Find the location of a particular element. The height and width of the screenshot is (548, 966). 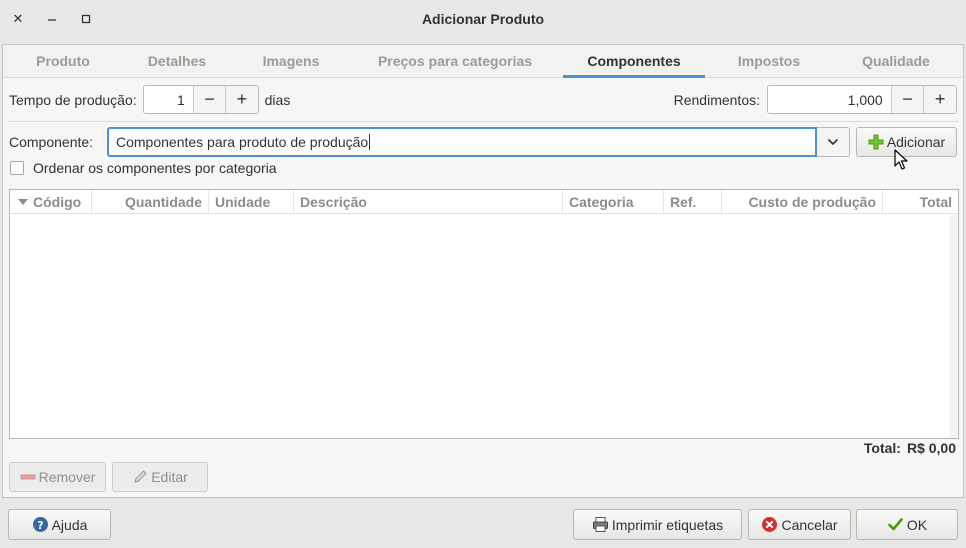

add-component-label: Adicionar is located at coordinates (916, 142).